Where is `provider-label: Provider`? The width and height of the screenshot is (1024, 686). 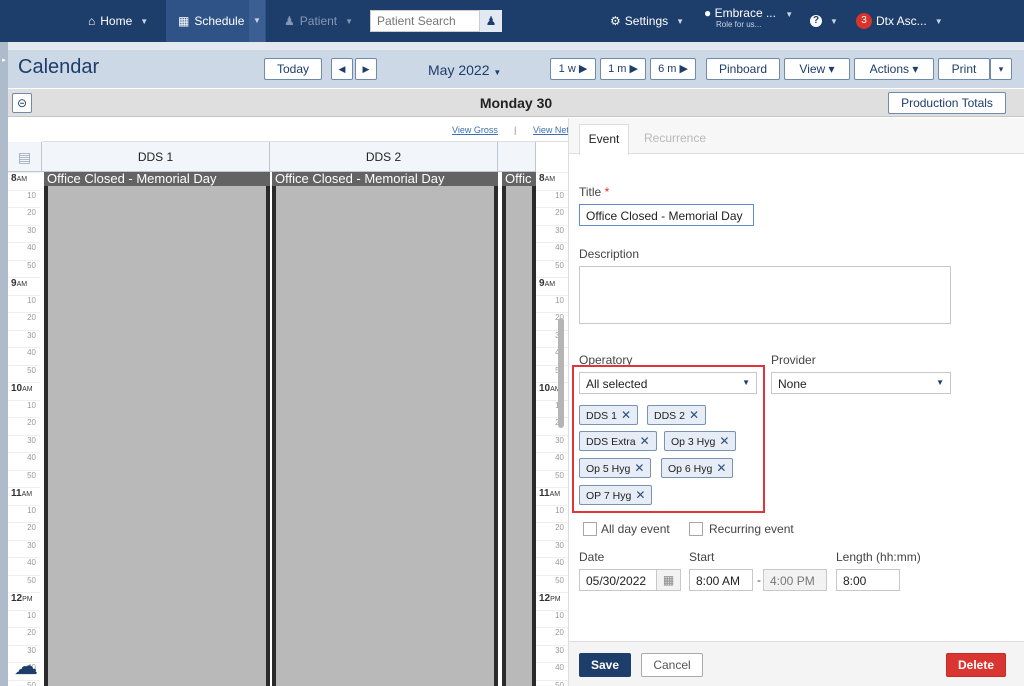
provider-label: Provider is located at coordinates (793, 360).